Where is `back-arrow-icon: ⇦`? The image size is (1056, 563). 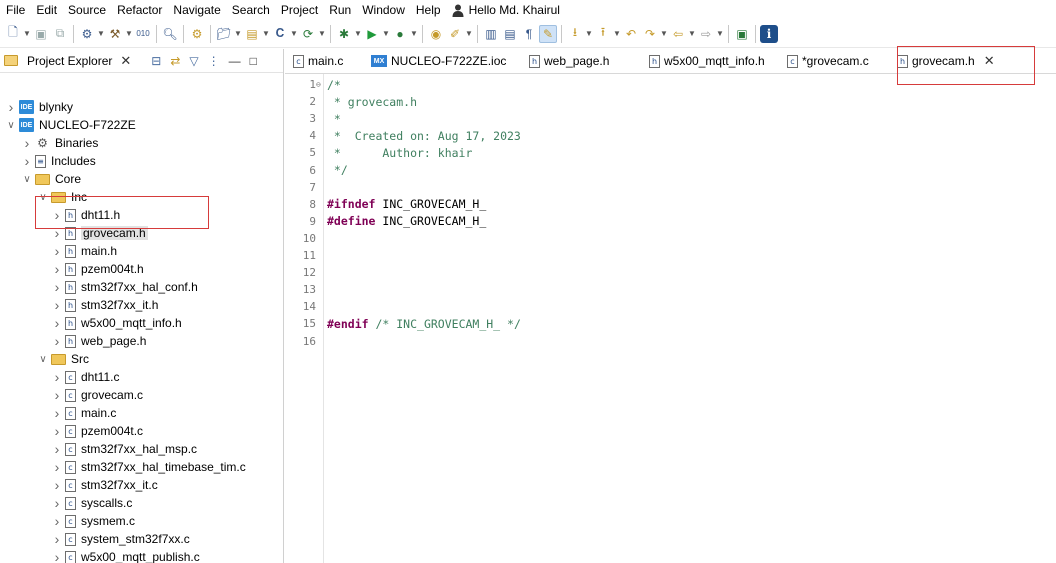
back-arrow-icon: ⇦ is located at coordinates (678, 34).